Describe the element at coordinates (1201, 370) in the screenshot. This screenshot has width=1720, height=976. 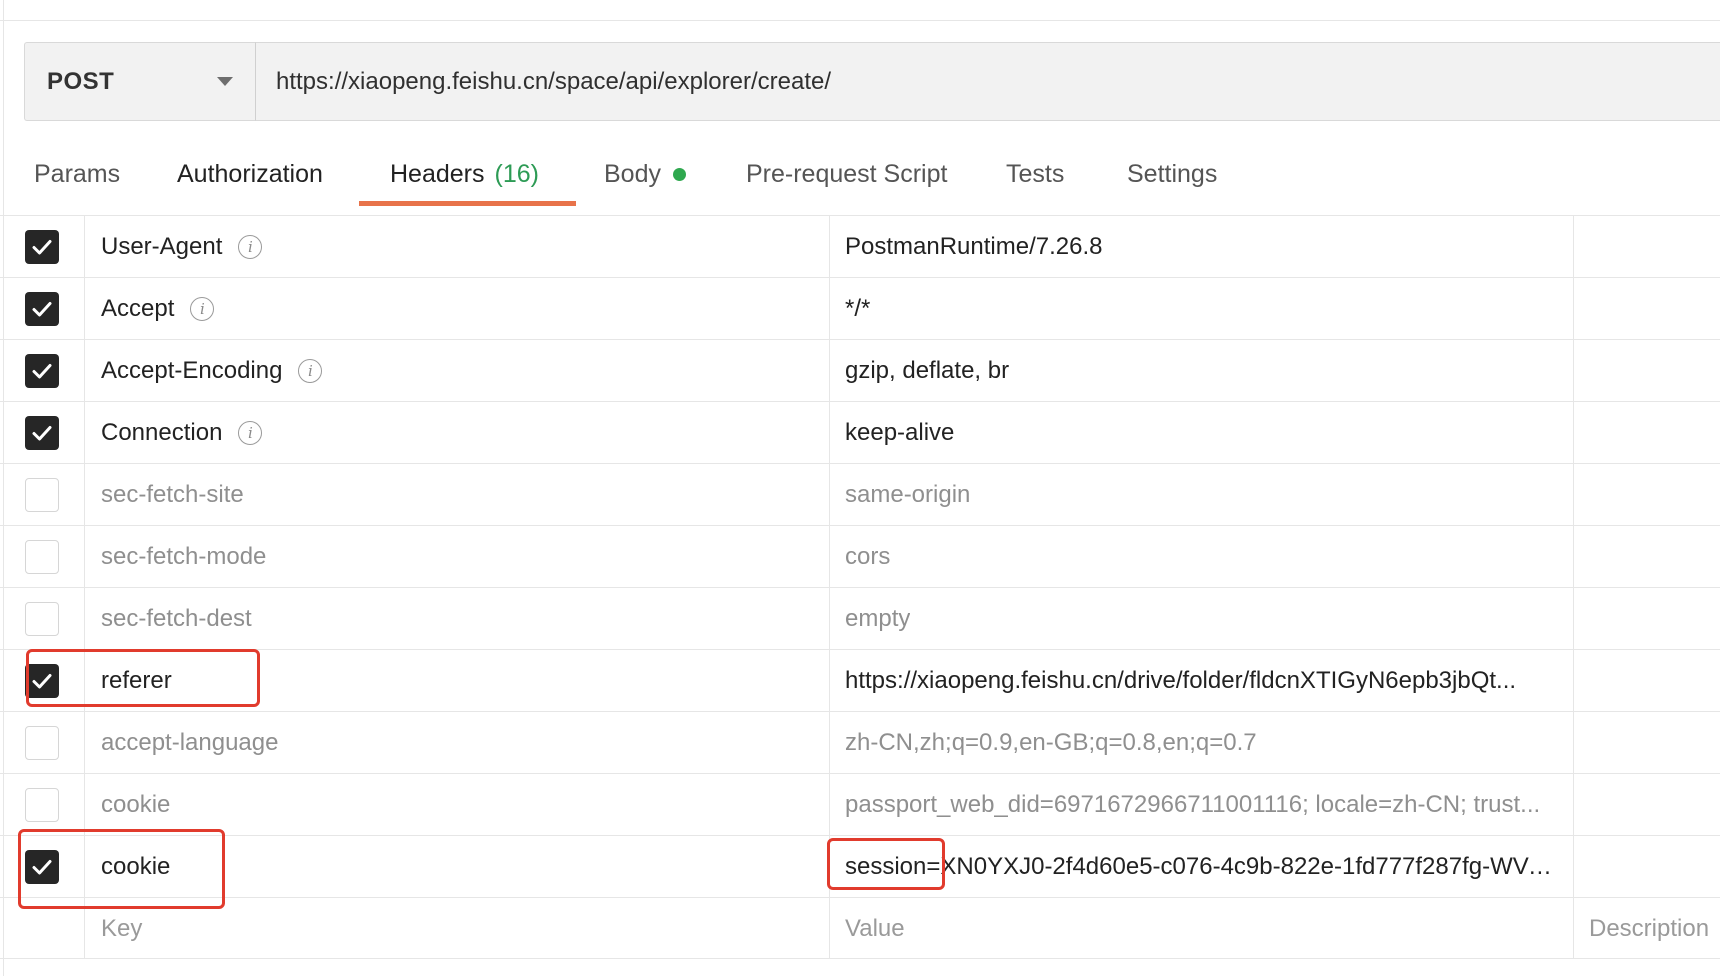
I see `header-value-cell: gzip, deflate, br` at that location.